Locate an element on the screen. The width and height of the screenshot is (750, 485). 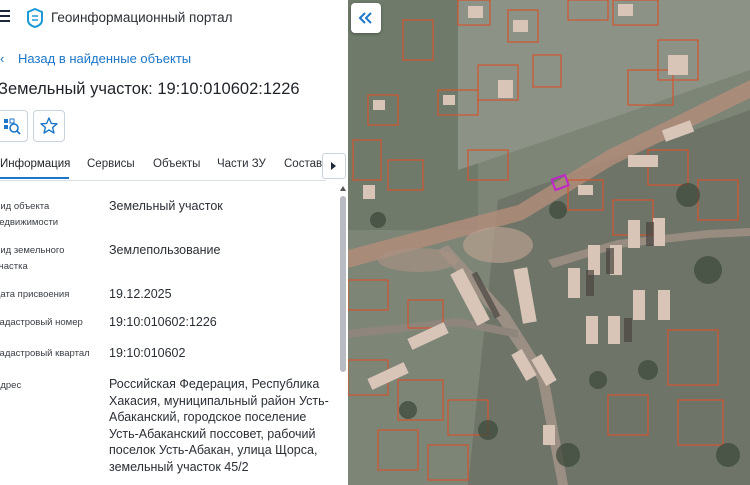
field-value-object-type: Земельный участок is located at coordinates (166, 206).